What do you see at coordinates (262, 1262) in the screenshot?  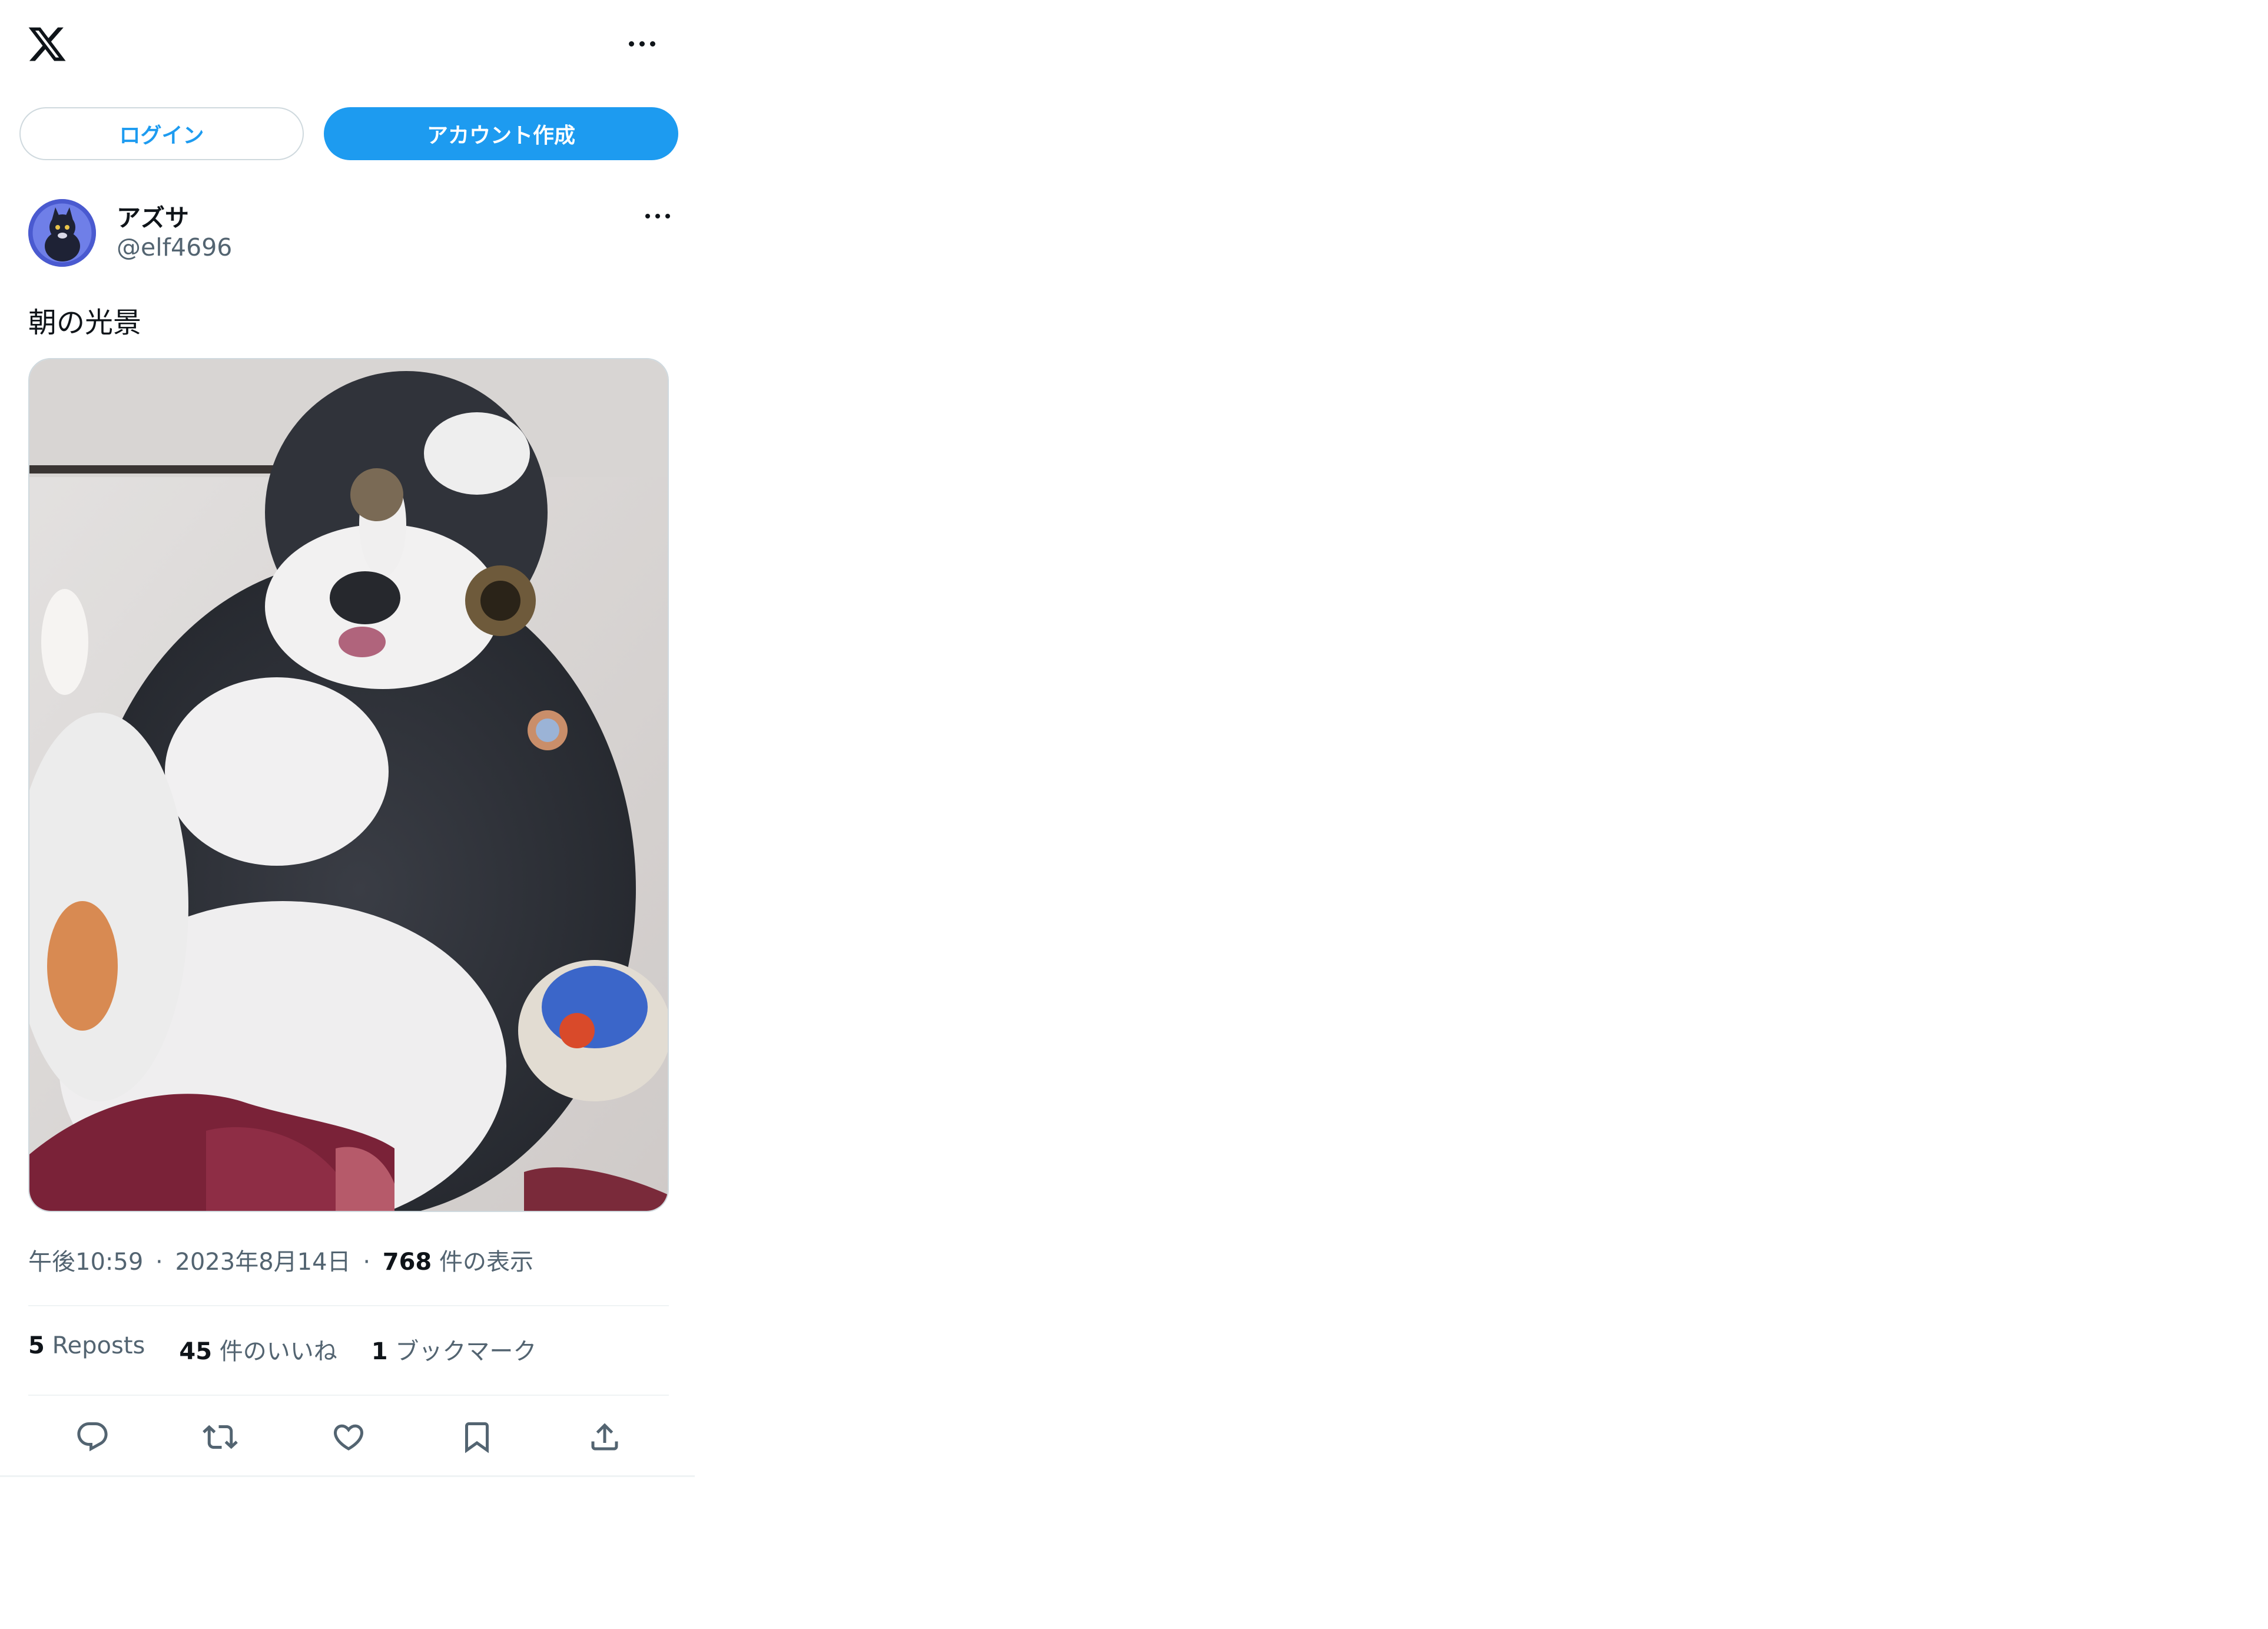 I see `tweet-date: 2023年8月14日` at bounding box center [262, 1262].